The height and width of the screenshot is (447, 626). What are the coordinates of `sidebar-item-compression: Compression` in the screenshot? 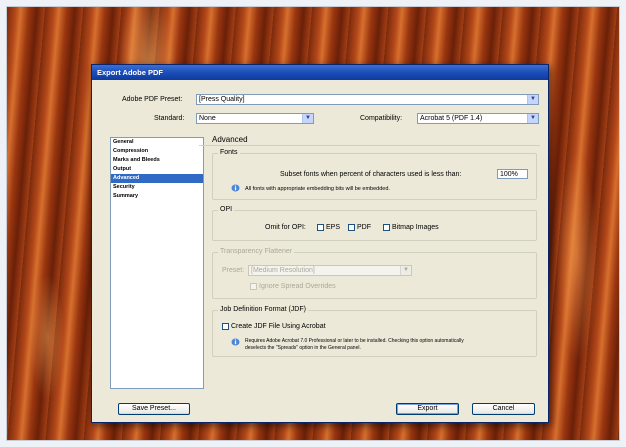 It's located at (157, 151).